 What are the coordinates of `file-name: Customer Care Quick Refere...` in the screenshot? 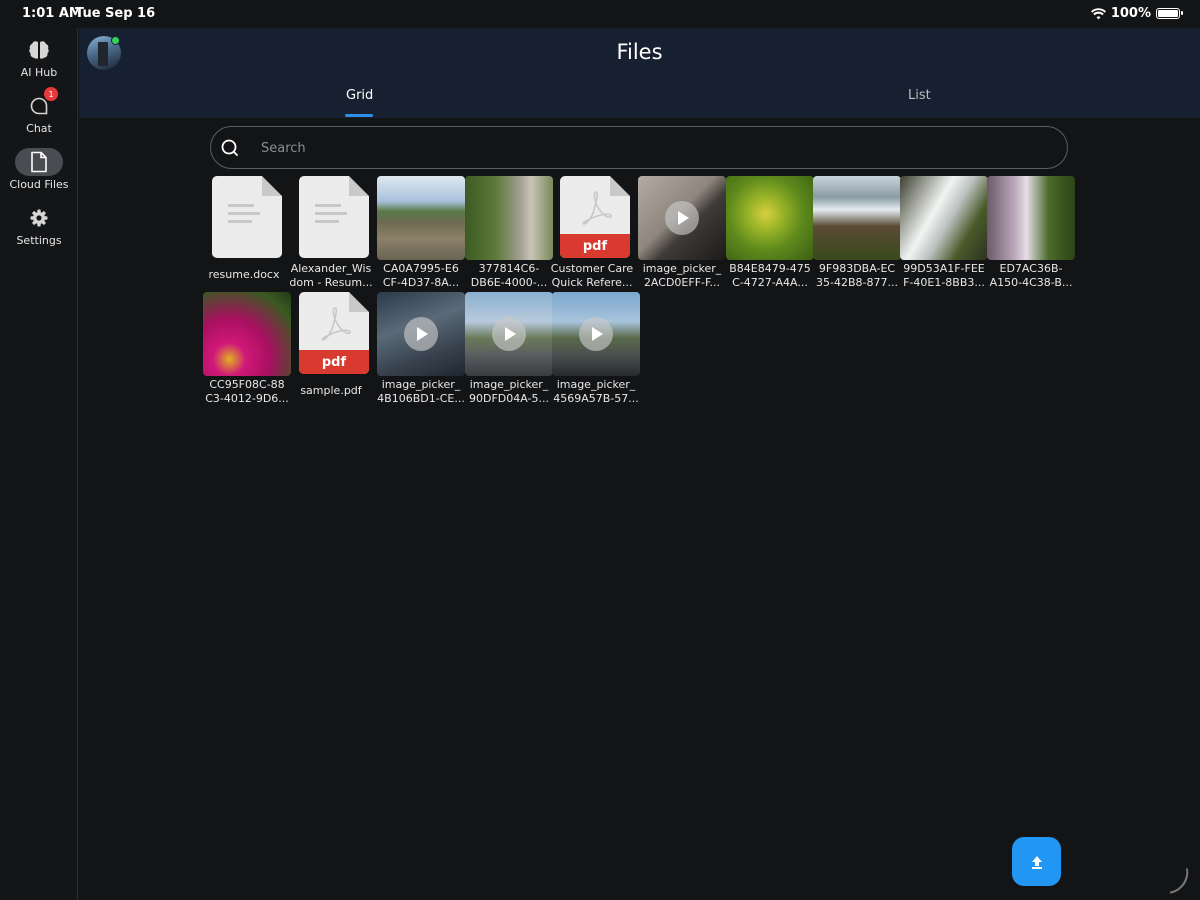 It's located at (592, 275).